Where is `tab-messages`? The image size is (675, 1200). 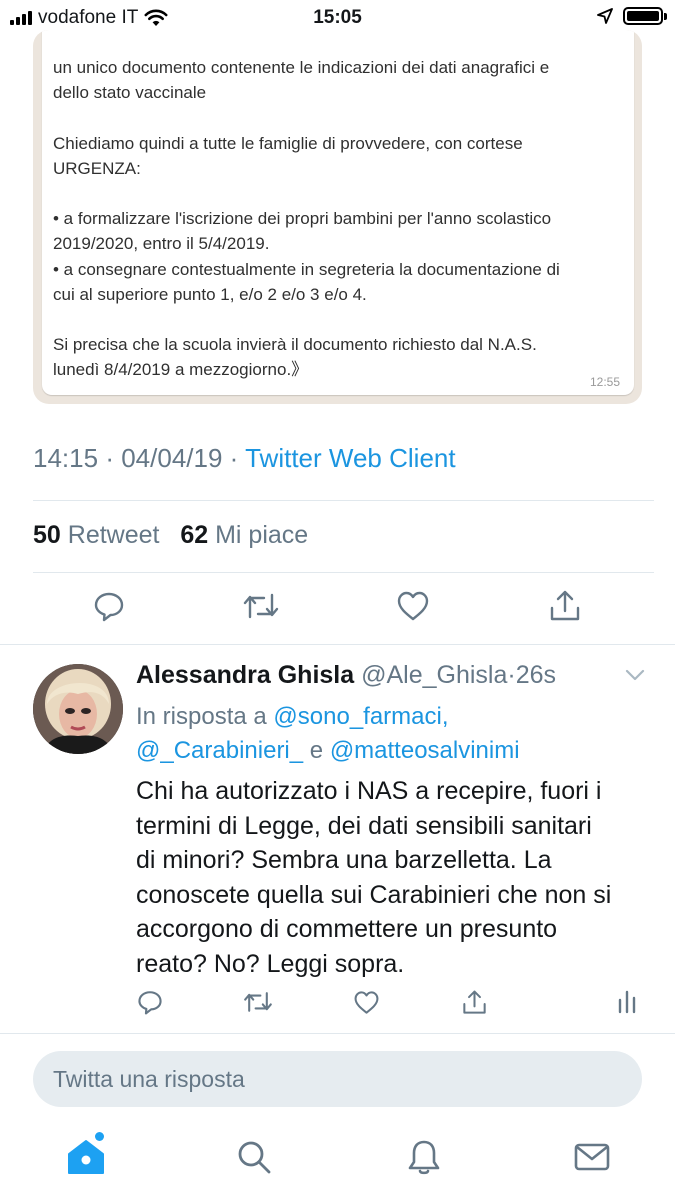
tab-messages is located at coordinates (592, 1157).